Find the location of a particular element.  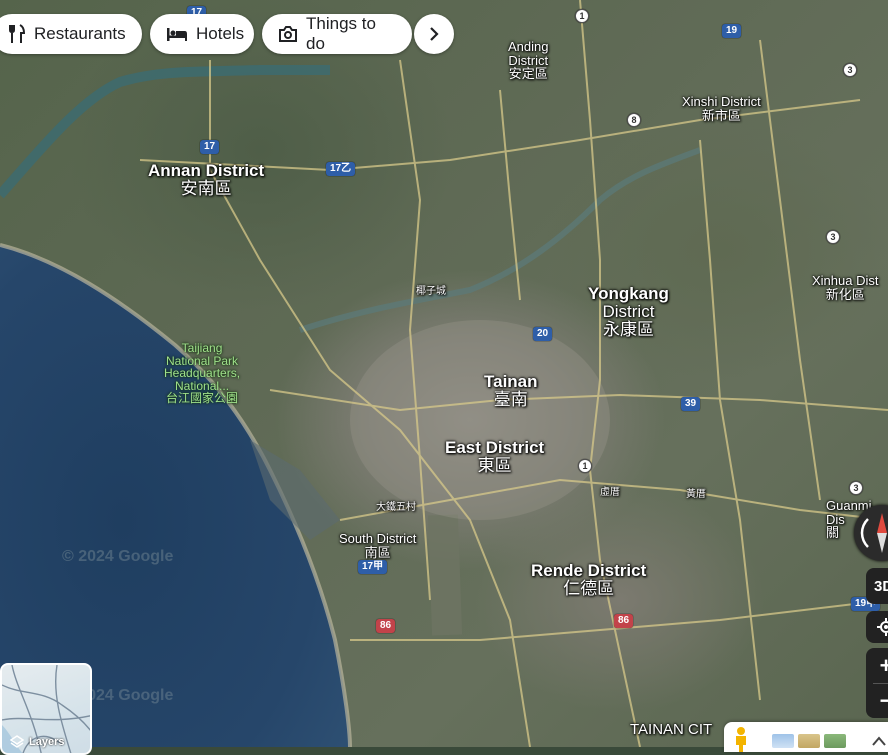

label-south-district: South District 南區 is located at coordinates (378, 545).